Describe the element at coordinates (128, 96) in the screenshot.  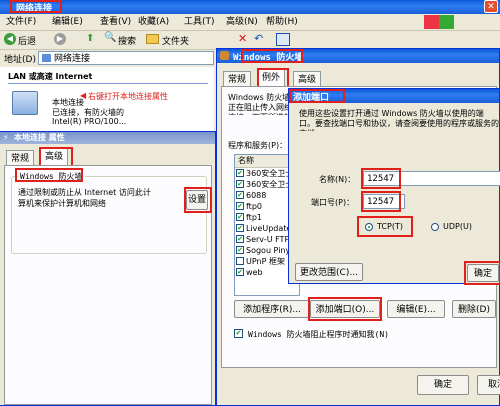
I see `annotation-text: 右键打开本地连接属性` at that location.